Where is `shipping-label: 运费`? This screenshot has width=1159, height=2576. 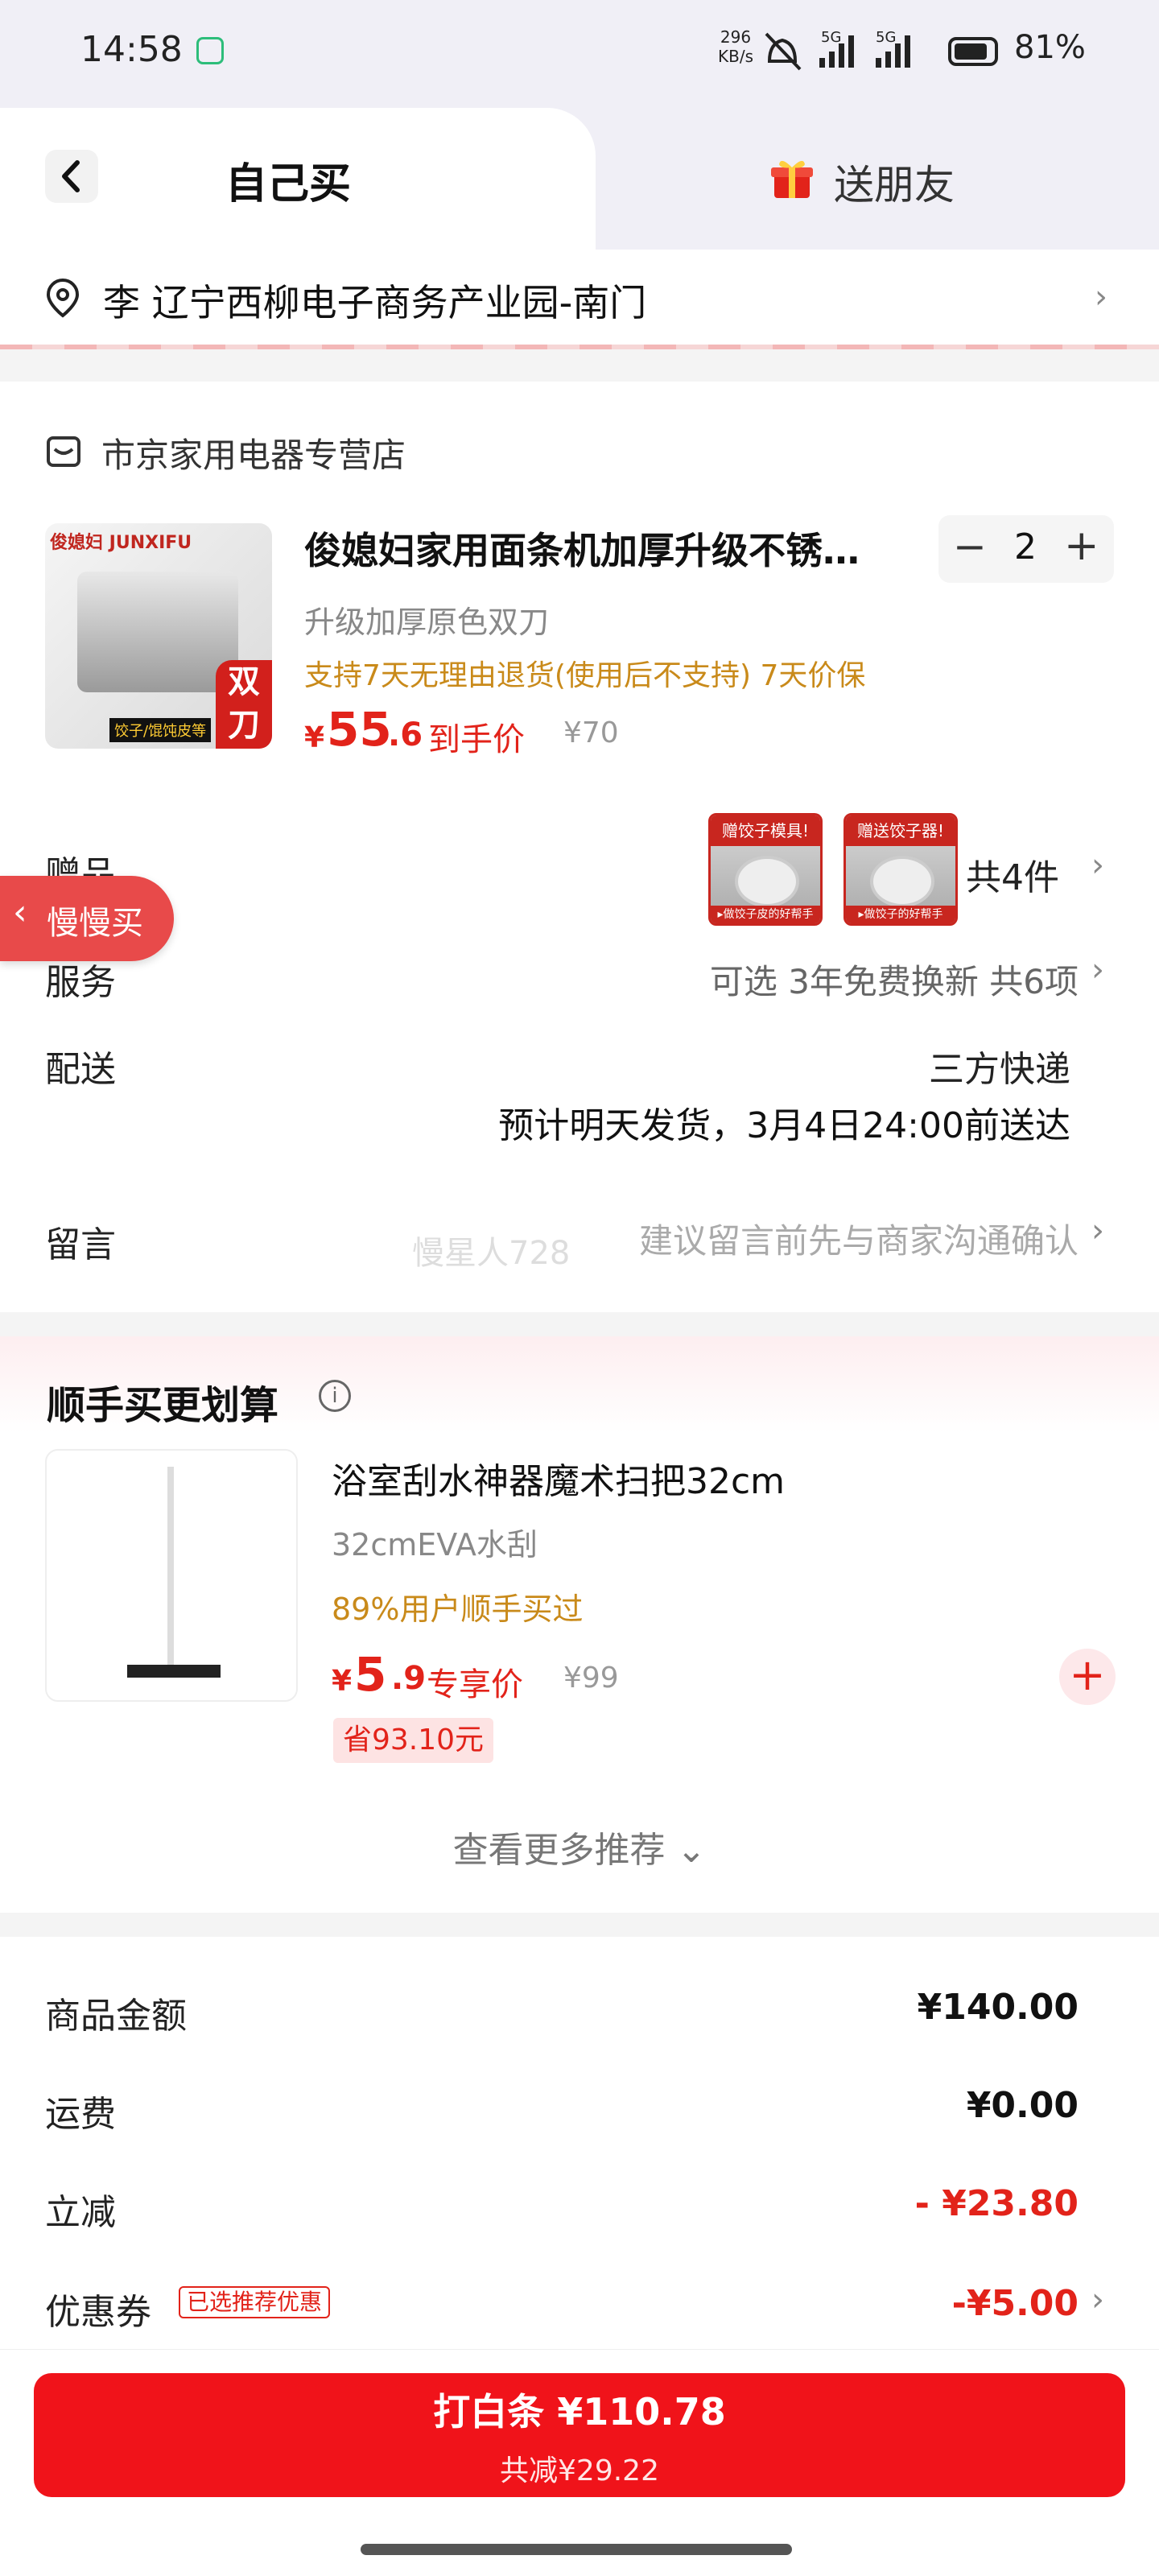 shipping-label: 运费 is located at coordinates (80, 2114).